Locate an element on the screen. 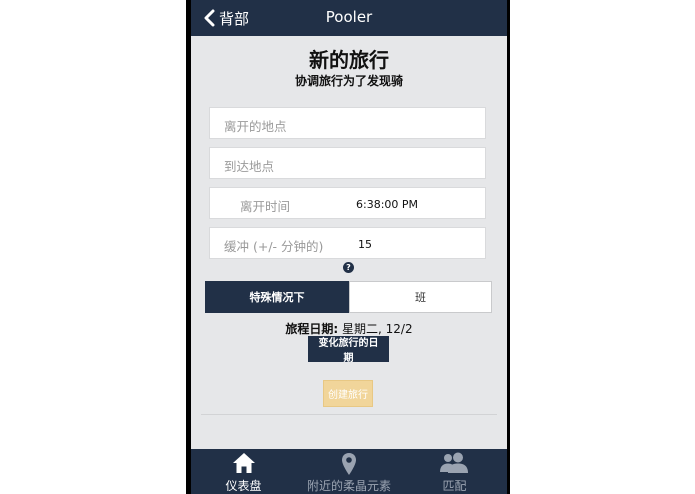 The height and width of the screenshot is (494, 695). arrive-place-placeholder: 到达地点 is located at coordinates (249, 166).